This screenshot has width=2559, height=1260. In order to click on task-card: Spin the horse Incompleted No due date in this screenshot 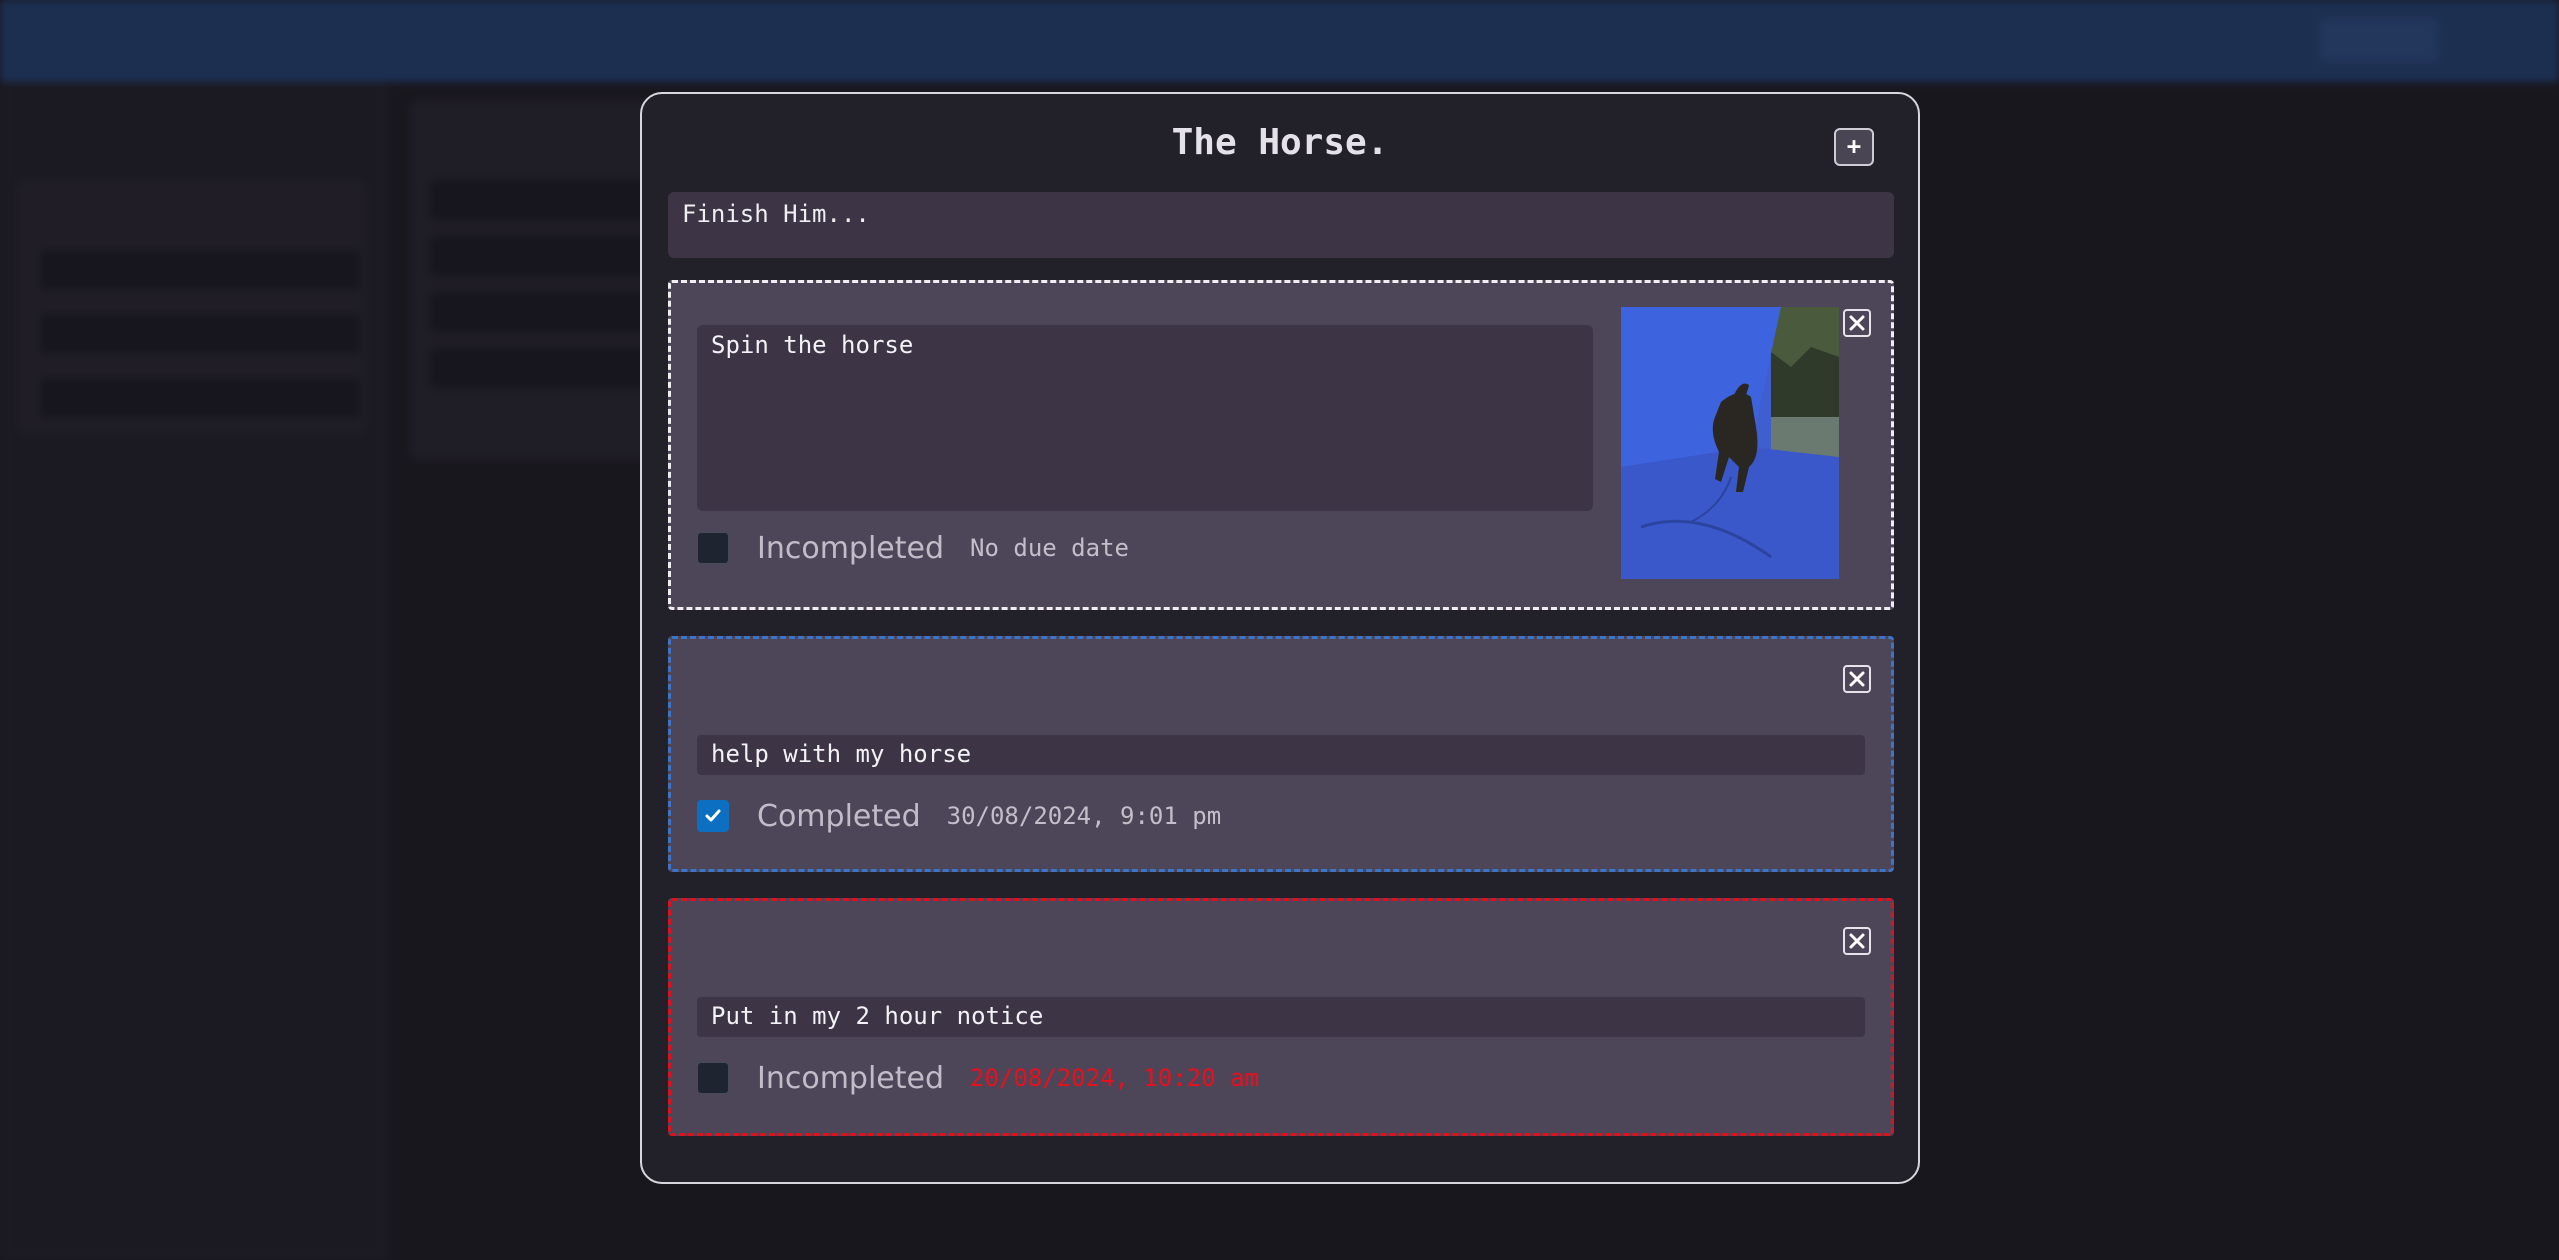, I will do `click(1281, 445)`.